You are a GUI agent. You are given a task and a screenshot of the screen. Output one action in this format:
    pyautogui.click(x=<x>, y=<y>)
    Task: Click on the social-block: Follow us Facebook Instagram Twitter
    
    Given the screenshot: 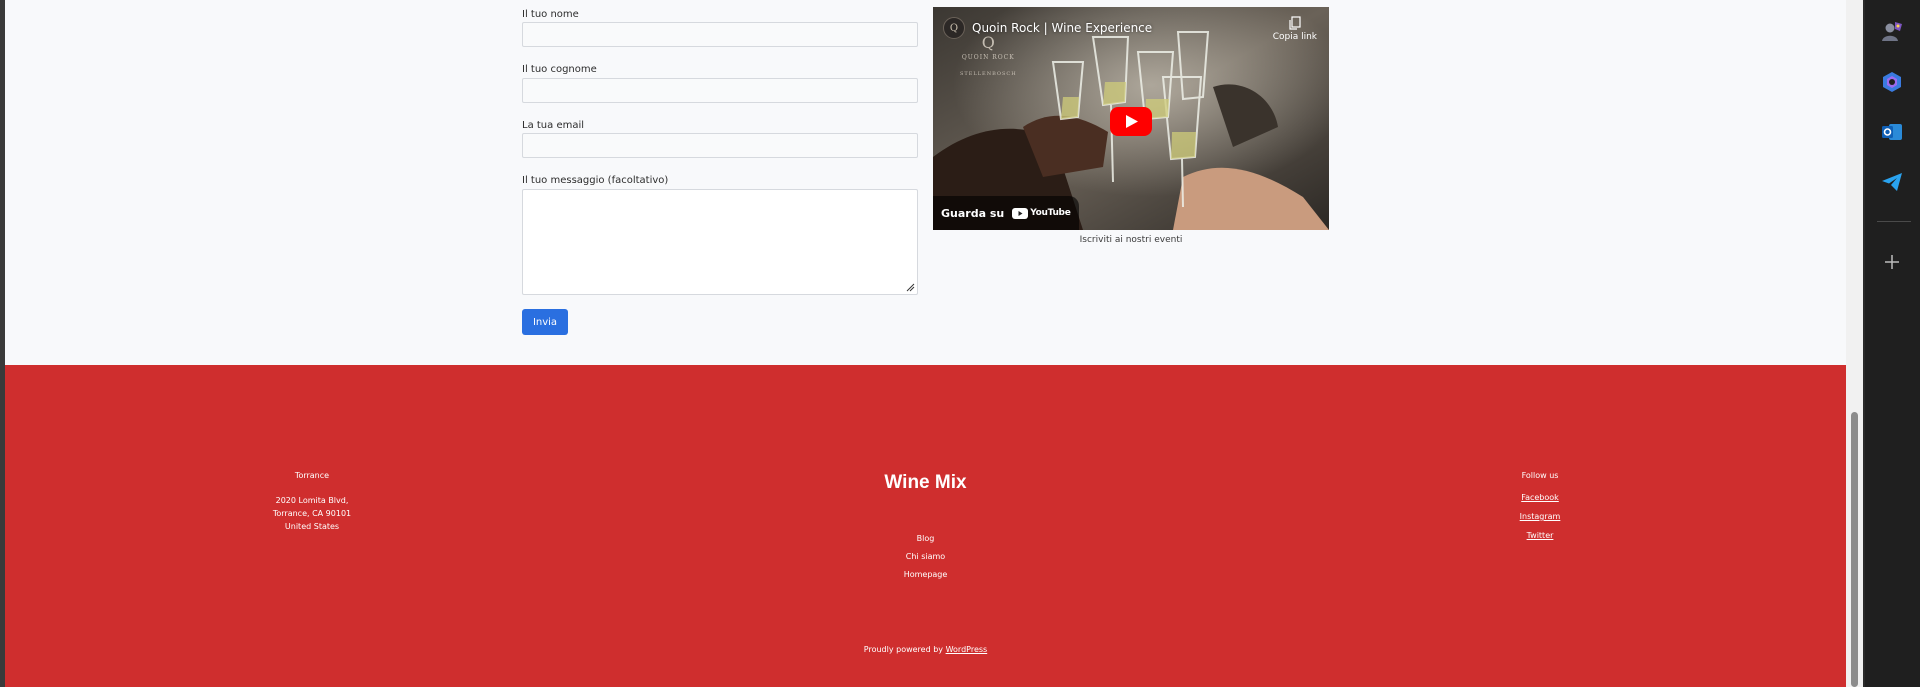 What is the action you would take?
    pyautogui.click(x=1540, y=507)
    